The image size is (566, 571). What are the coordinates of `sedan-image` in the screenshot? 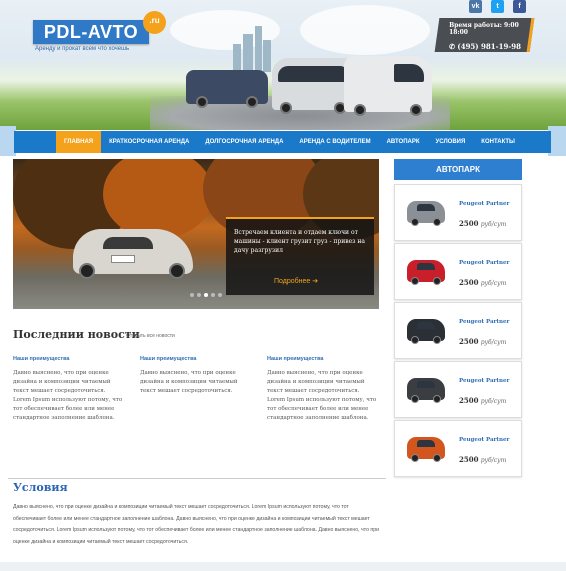 It's located at (227, 89).